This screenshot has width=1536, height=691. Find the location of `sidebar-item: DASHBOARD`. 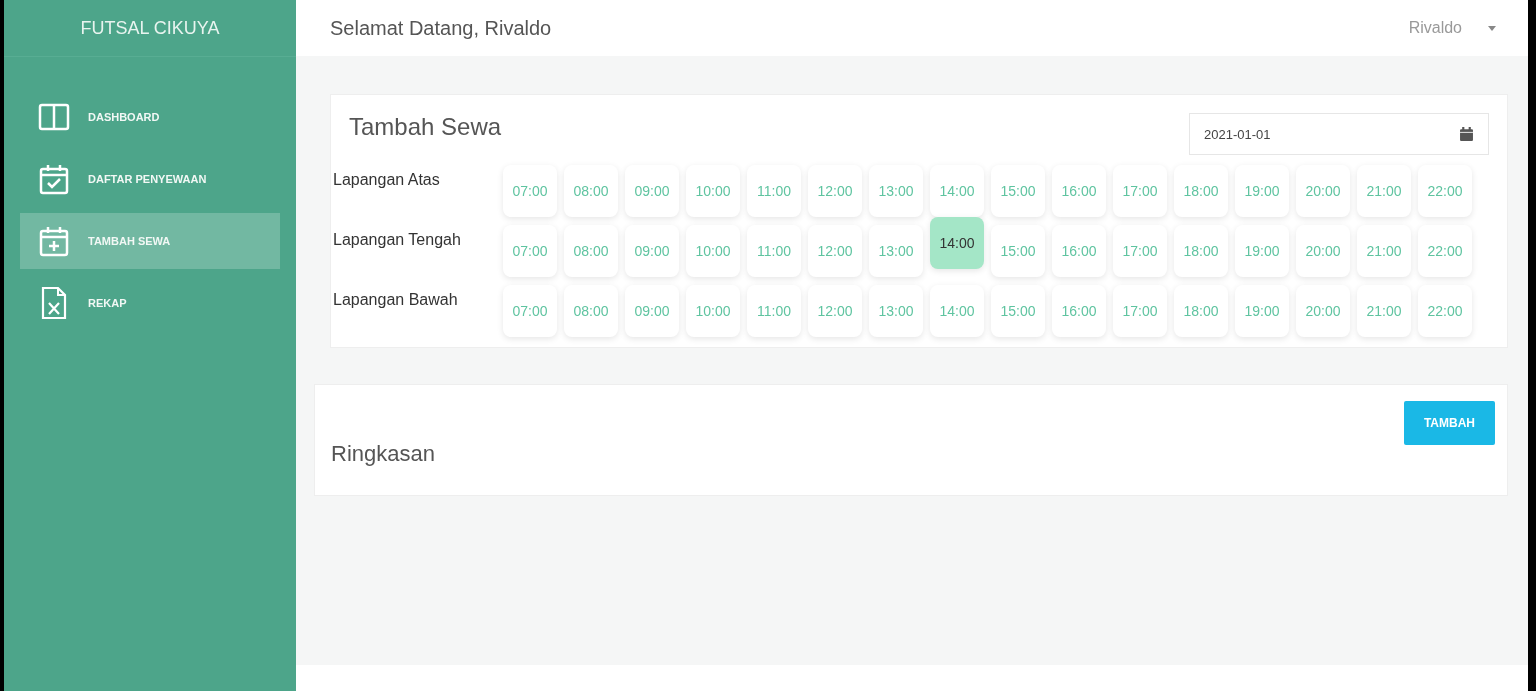

sidebar-item: DASHBOARD is located at coordinates (150, 117).